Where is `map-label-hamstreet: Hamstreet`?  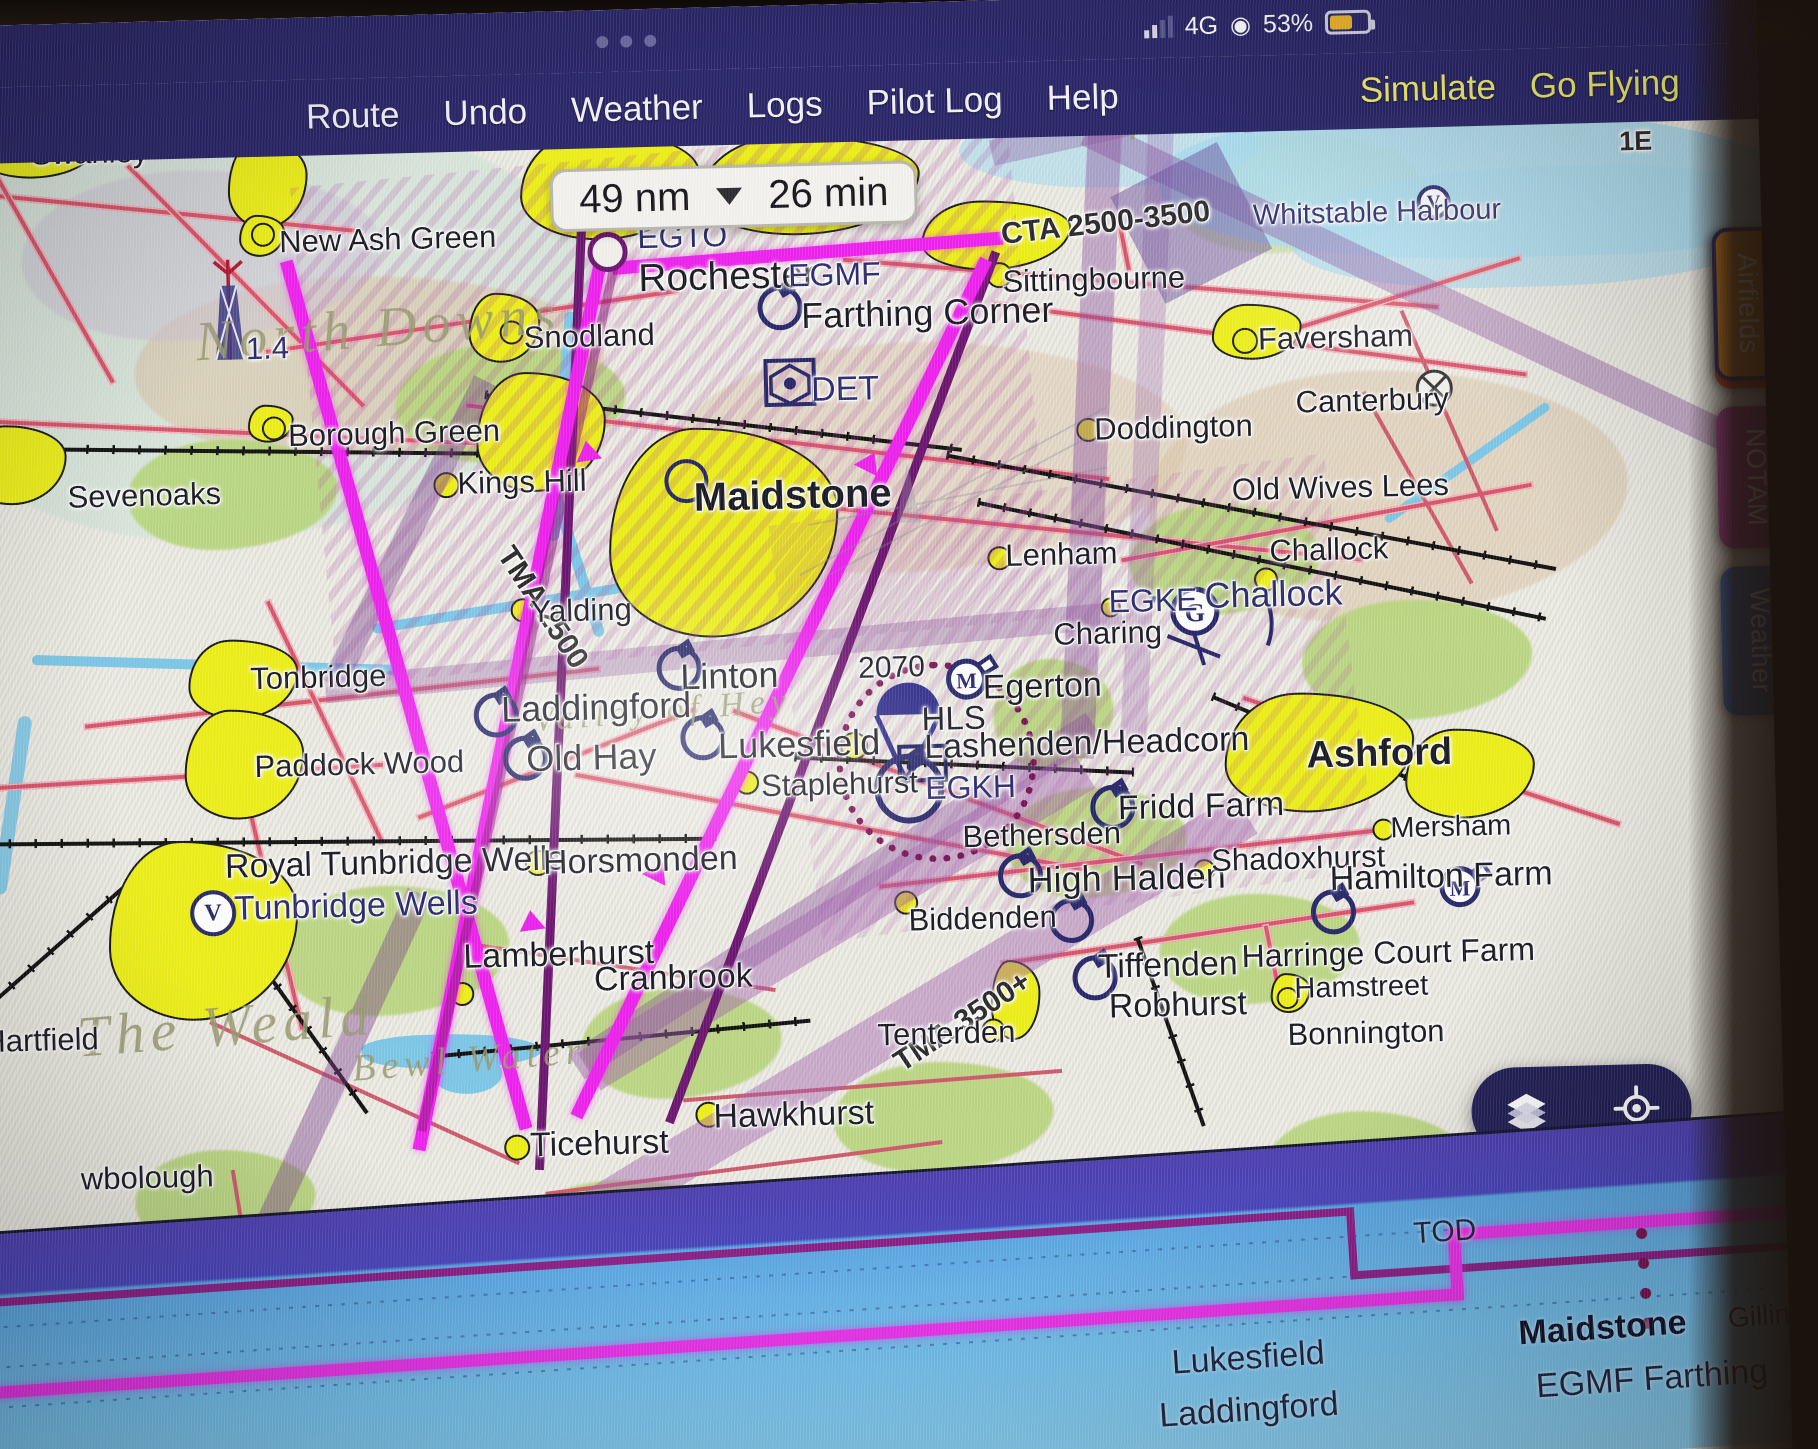 map-label-hamstreet: Hamstreet is located at coordinates (1361, 988).